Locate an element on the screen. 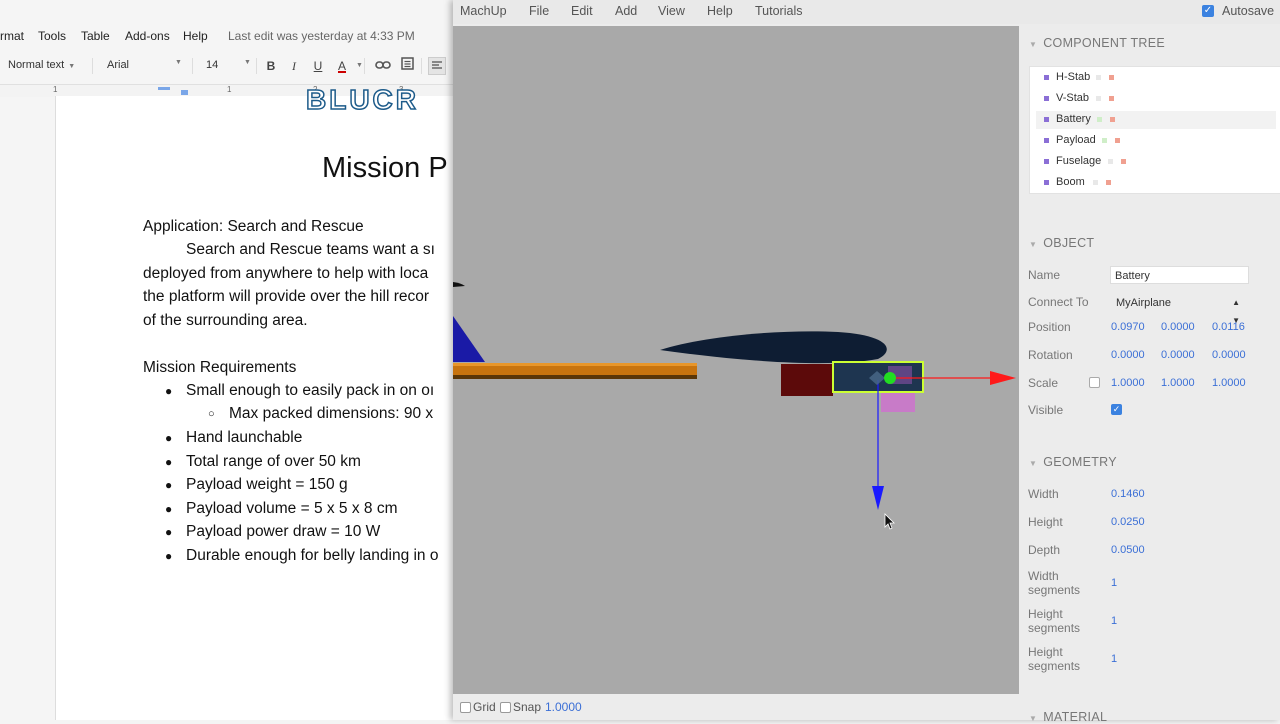 The image size is (1280, 724). snap-checkbox is located at coordinates (505, 707).